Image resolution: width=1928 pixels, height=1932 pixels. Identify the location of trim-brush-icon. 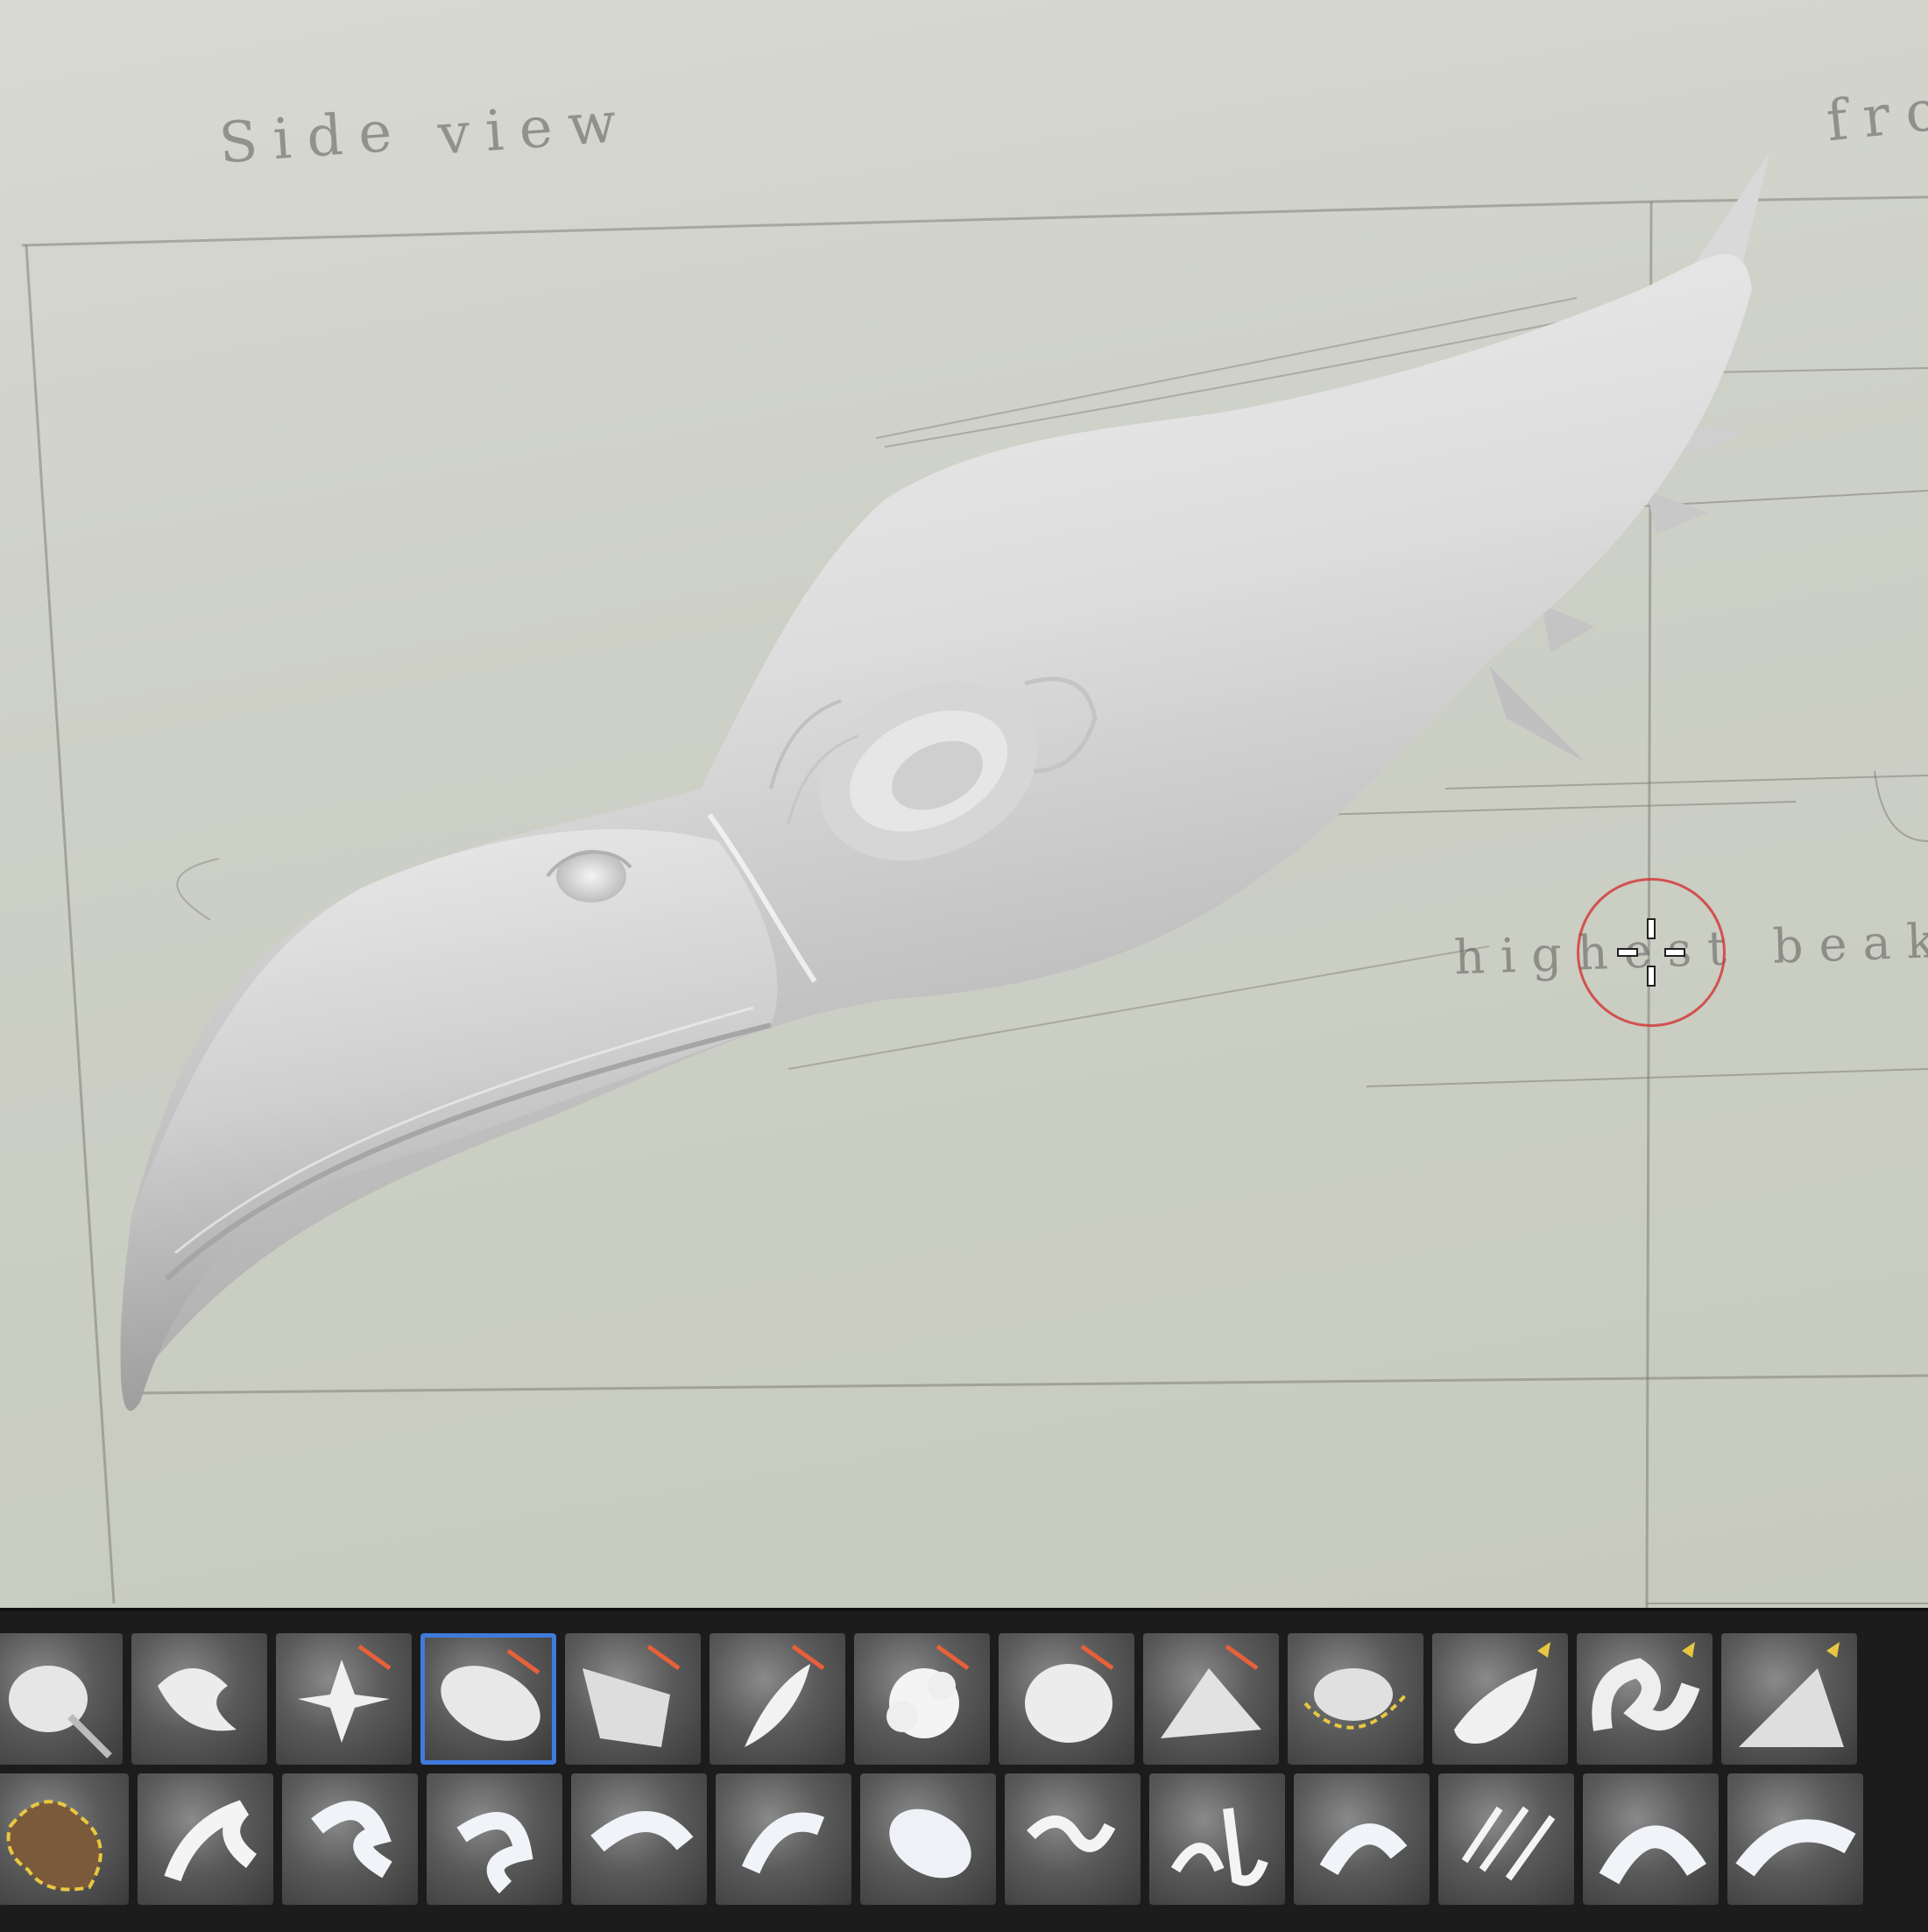
(632, 1695).